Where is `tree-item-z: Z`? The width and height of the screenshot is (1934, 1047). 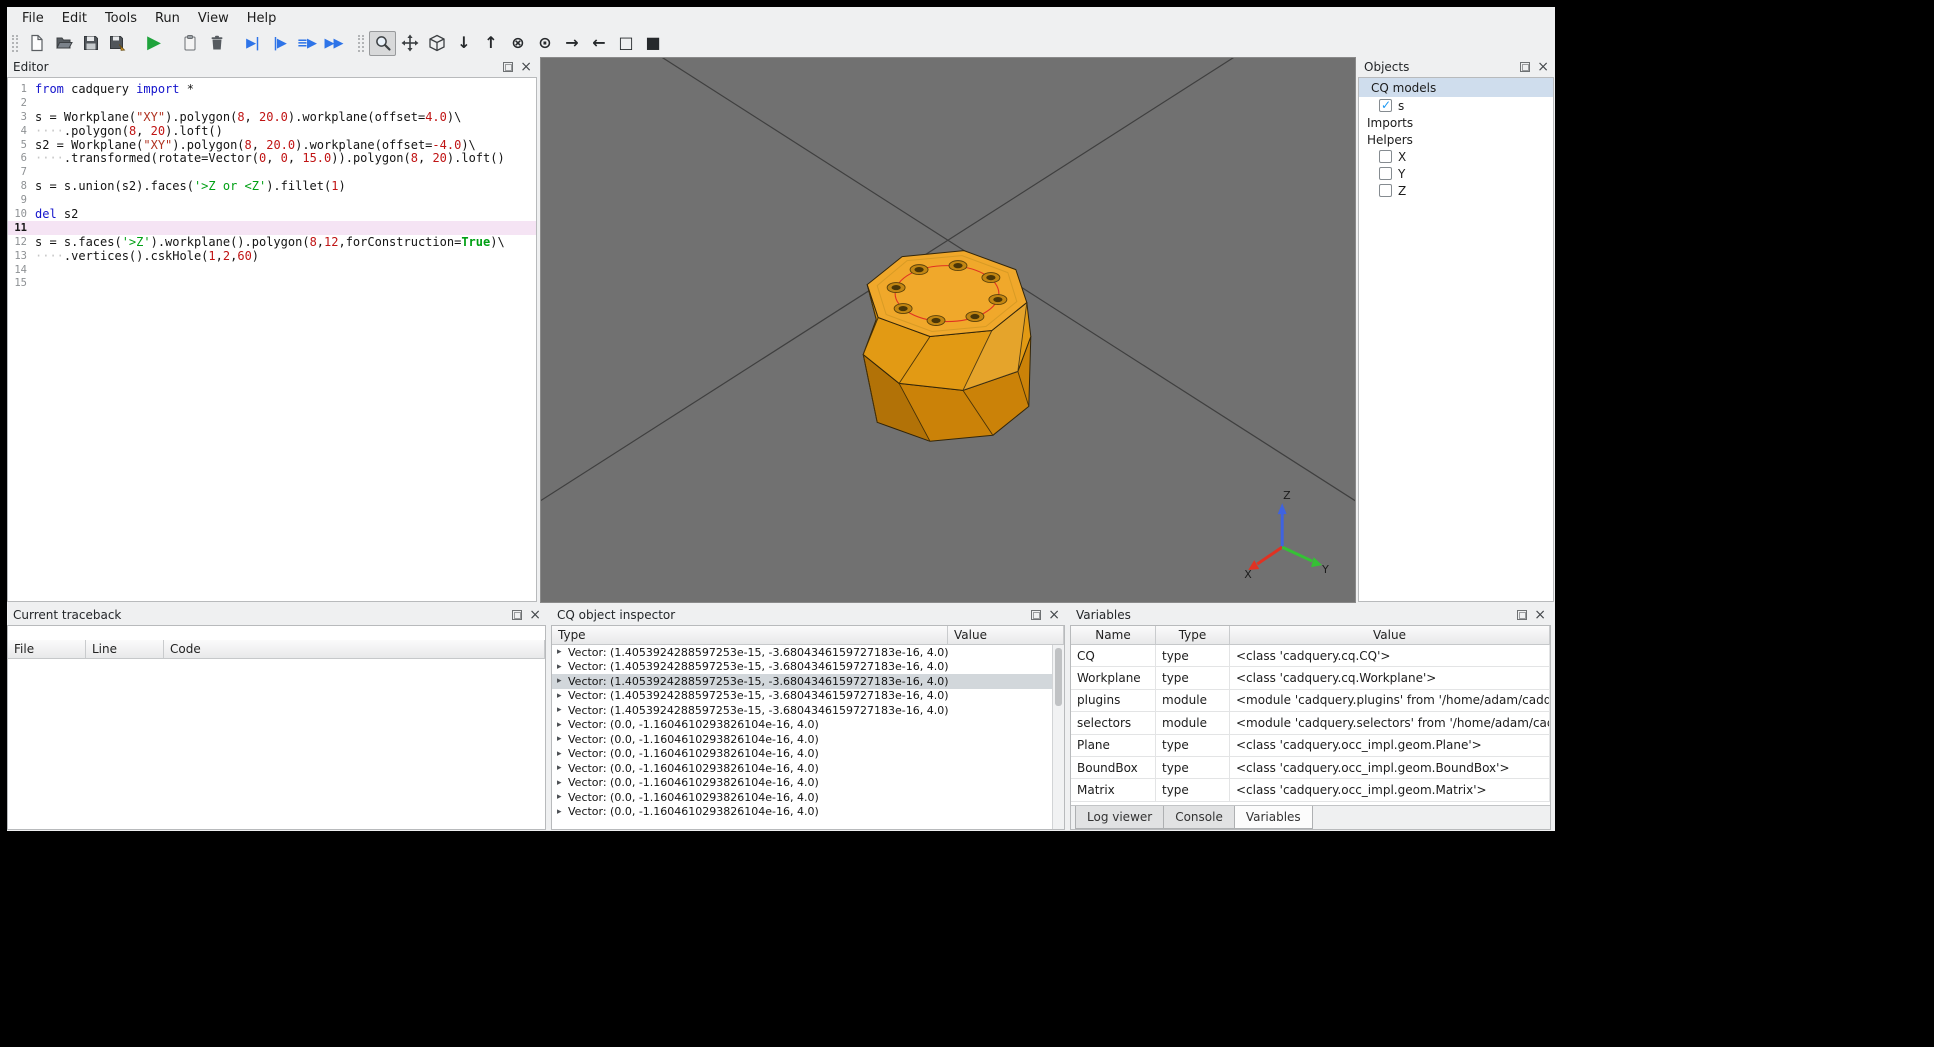
tree-item-z: Z is located at coordinates (1456, 190).